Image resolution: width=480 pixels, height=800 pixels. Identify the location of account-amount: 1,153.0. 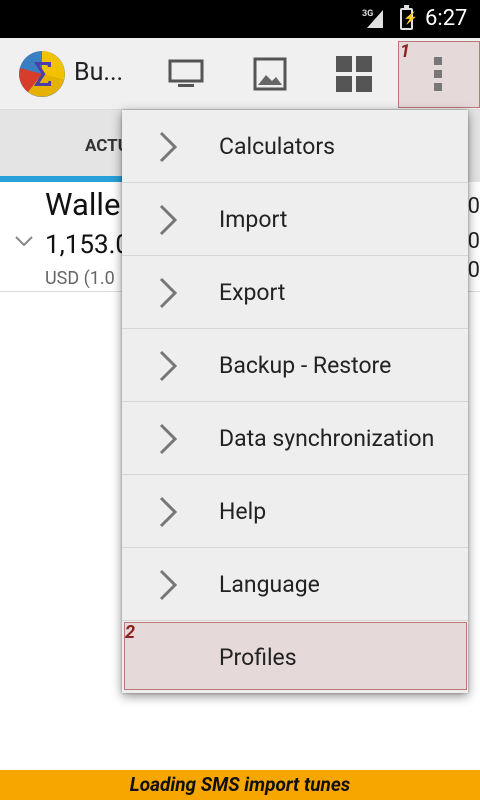
(88, 245).